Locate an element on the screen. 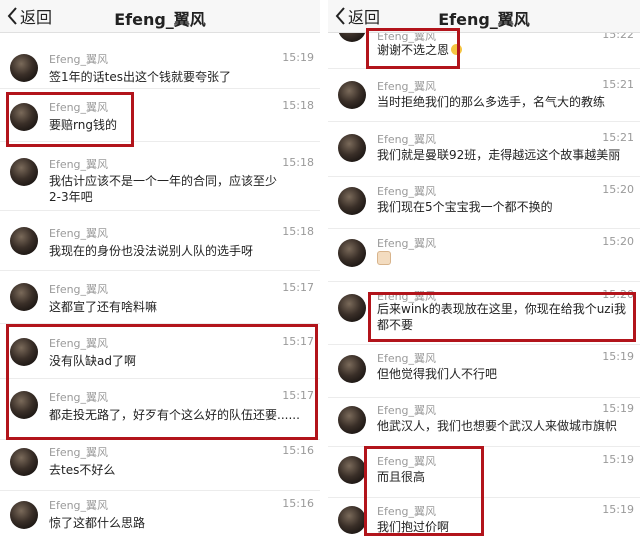  message-text: 这都宣了还有啥料嘛 is located at coordinates (103, 307).